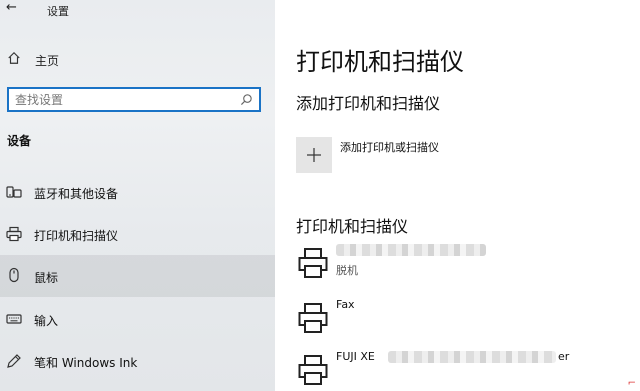 This screenshot has height=391, width=640. What do you see at coordinates (14, 361) in the screenshot?
I see `pen-icon` at bounding box center [14, 361].